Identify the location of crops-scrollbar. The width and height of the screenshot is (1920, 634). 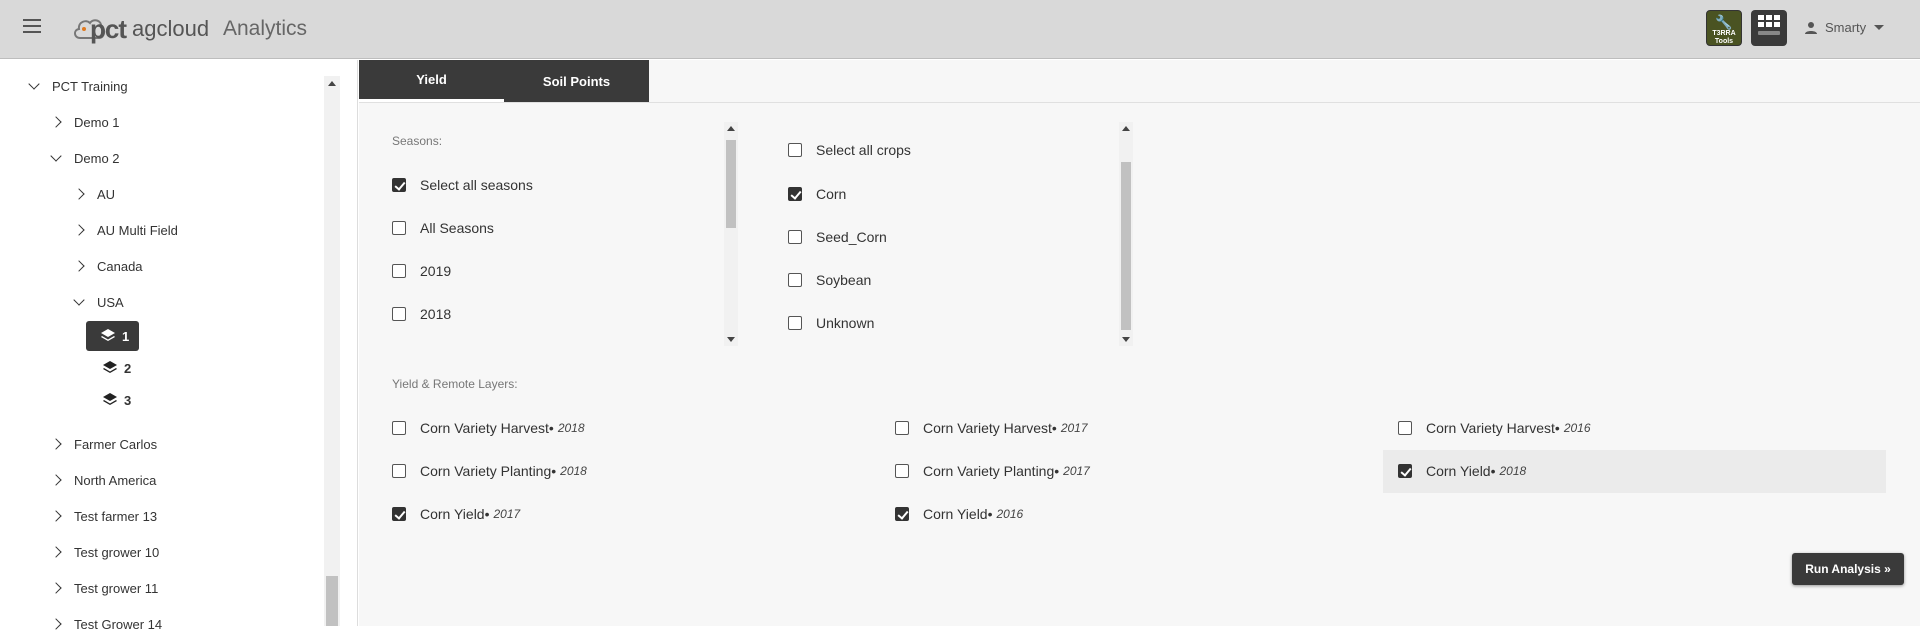
(1126, 234).